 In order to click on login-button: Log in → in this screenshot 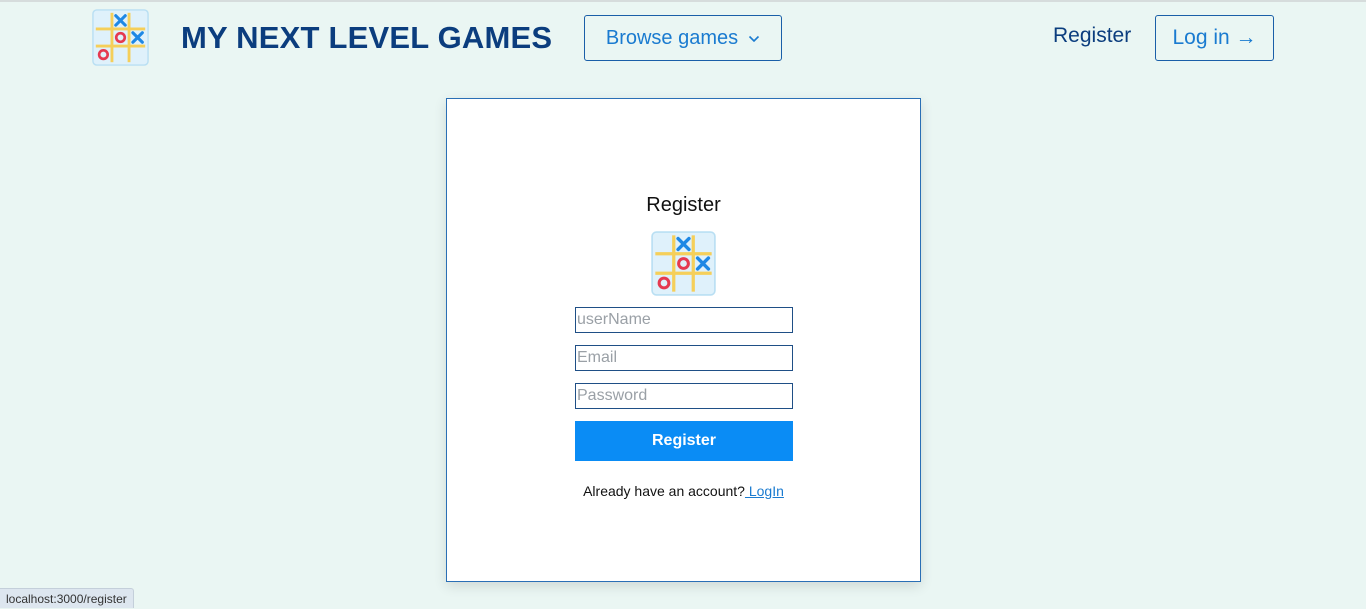, I will do `click(1214, 38)`.